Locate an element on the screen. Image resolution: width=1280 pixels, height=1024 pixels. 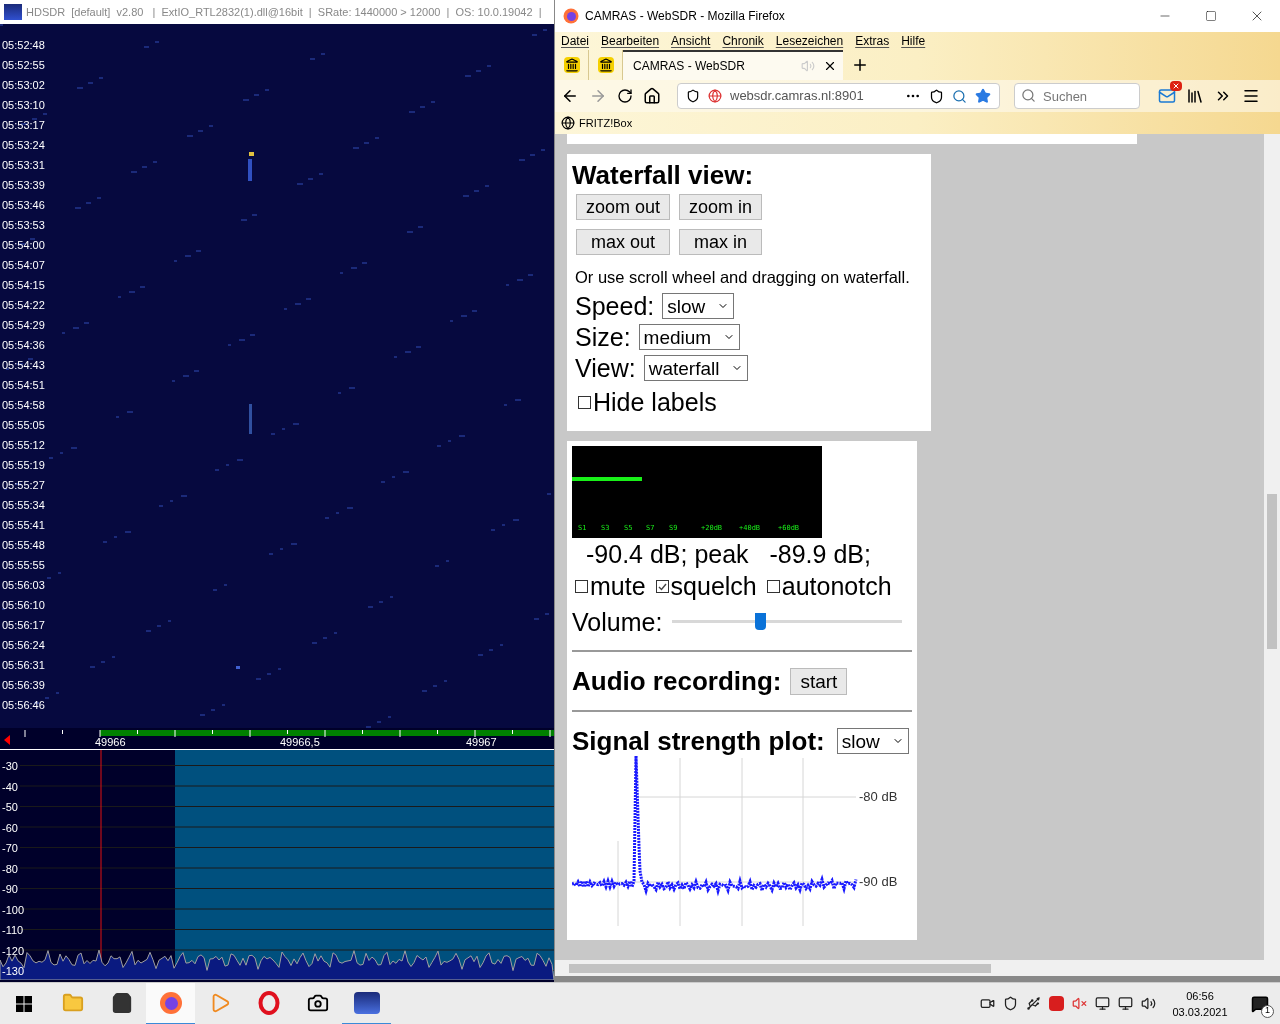
browser-tab: CAMRAS - WebSDR is located at coordinates (733, 65).